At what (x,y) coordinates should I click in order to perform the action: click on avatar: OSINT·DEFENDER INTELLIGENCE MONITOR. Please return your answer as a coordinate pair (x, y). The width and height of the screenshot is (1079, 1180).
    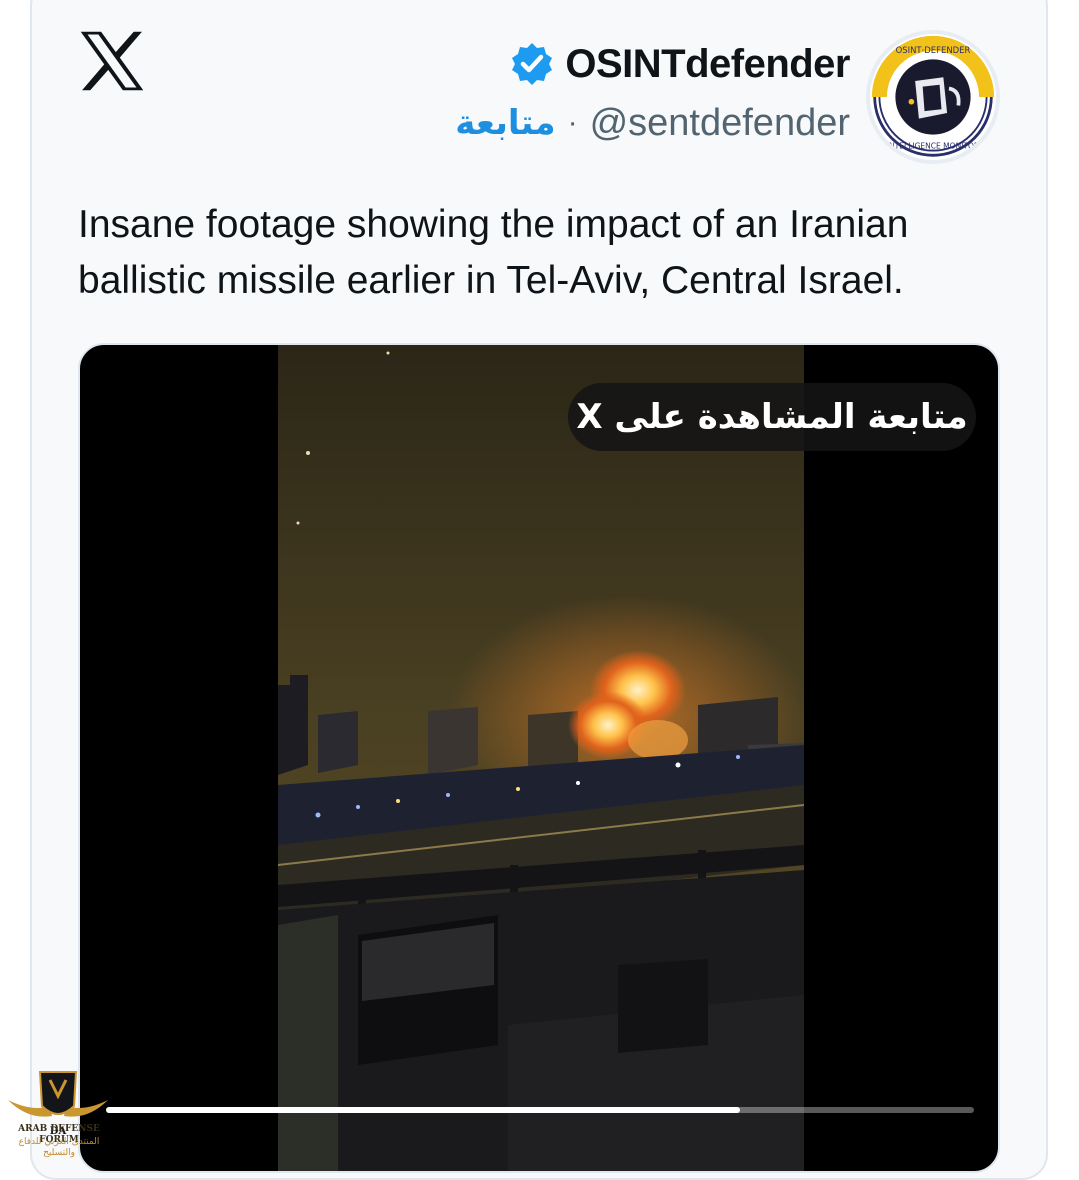
    Looking at the image, I should click on (933, 97).